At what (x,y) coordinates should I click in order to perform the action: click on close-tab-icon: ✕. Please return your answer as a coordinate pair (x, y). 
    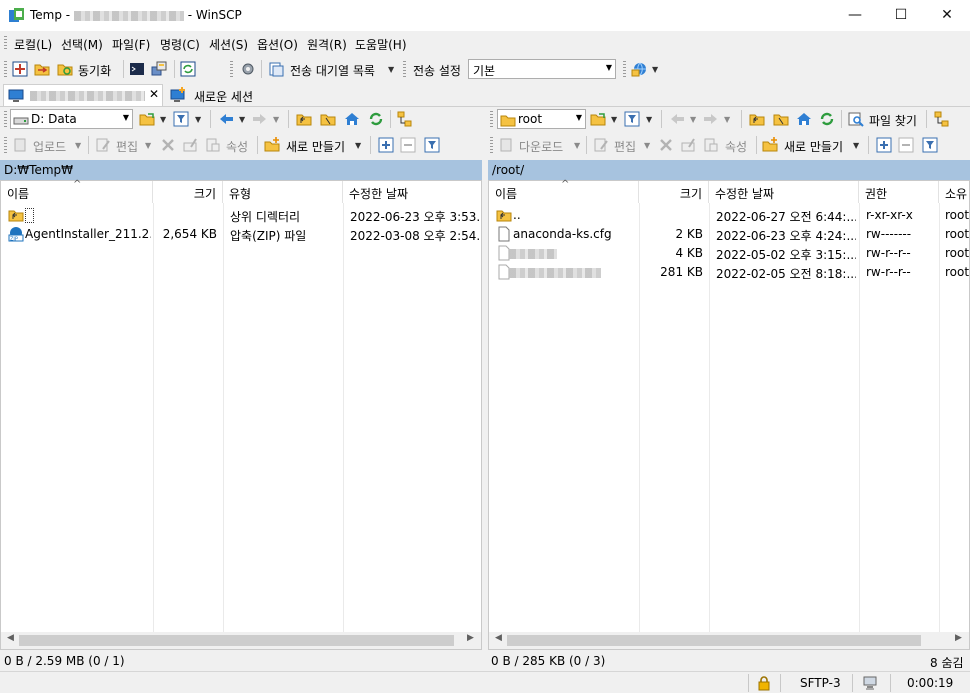
    Looking at the image, I should click on (154, 94).